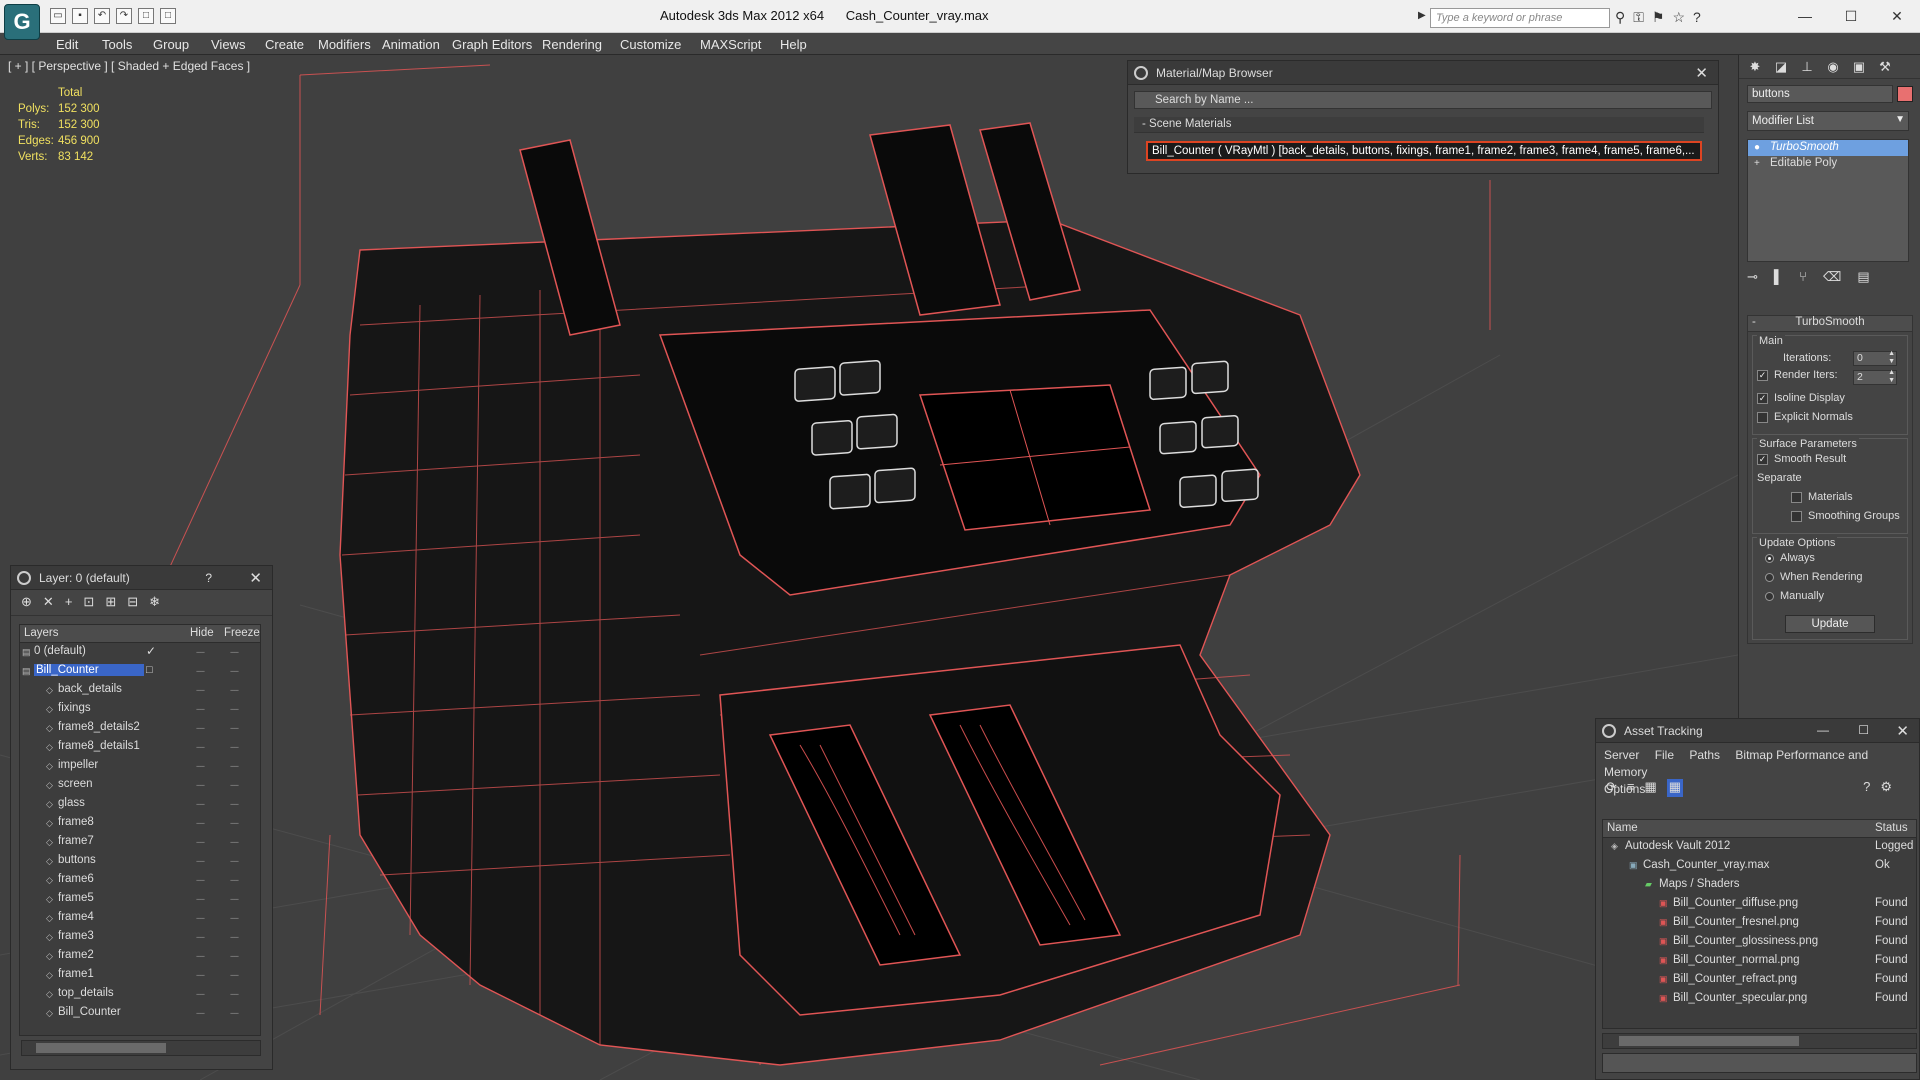 This screenshot has width=1920, height=1080. Describe the element at coordinates (140, 975) in the screenshot. I see `layer-row: ◇ frame1 ---- ----` at that location.